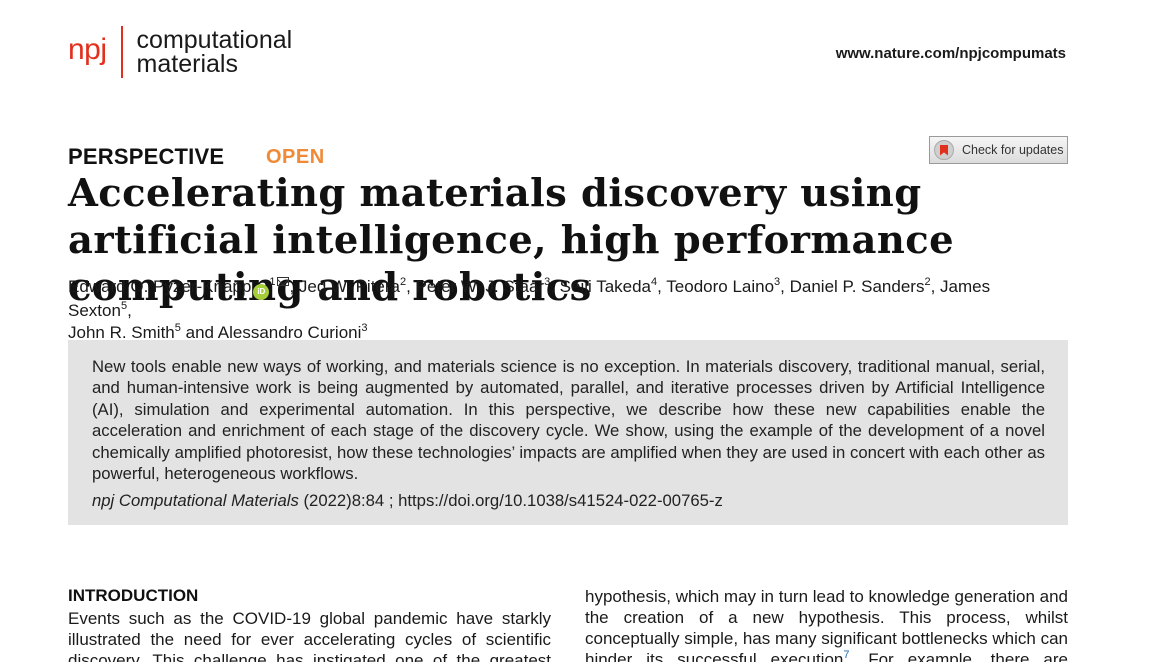 The width and height of the screenshot is (1152, 662). Describe the element at coordinates (605, 286) in the screenshot. I see `author-name: Seiji Takeda` at that location.